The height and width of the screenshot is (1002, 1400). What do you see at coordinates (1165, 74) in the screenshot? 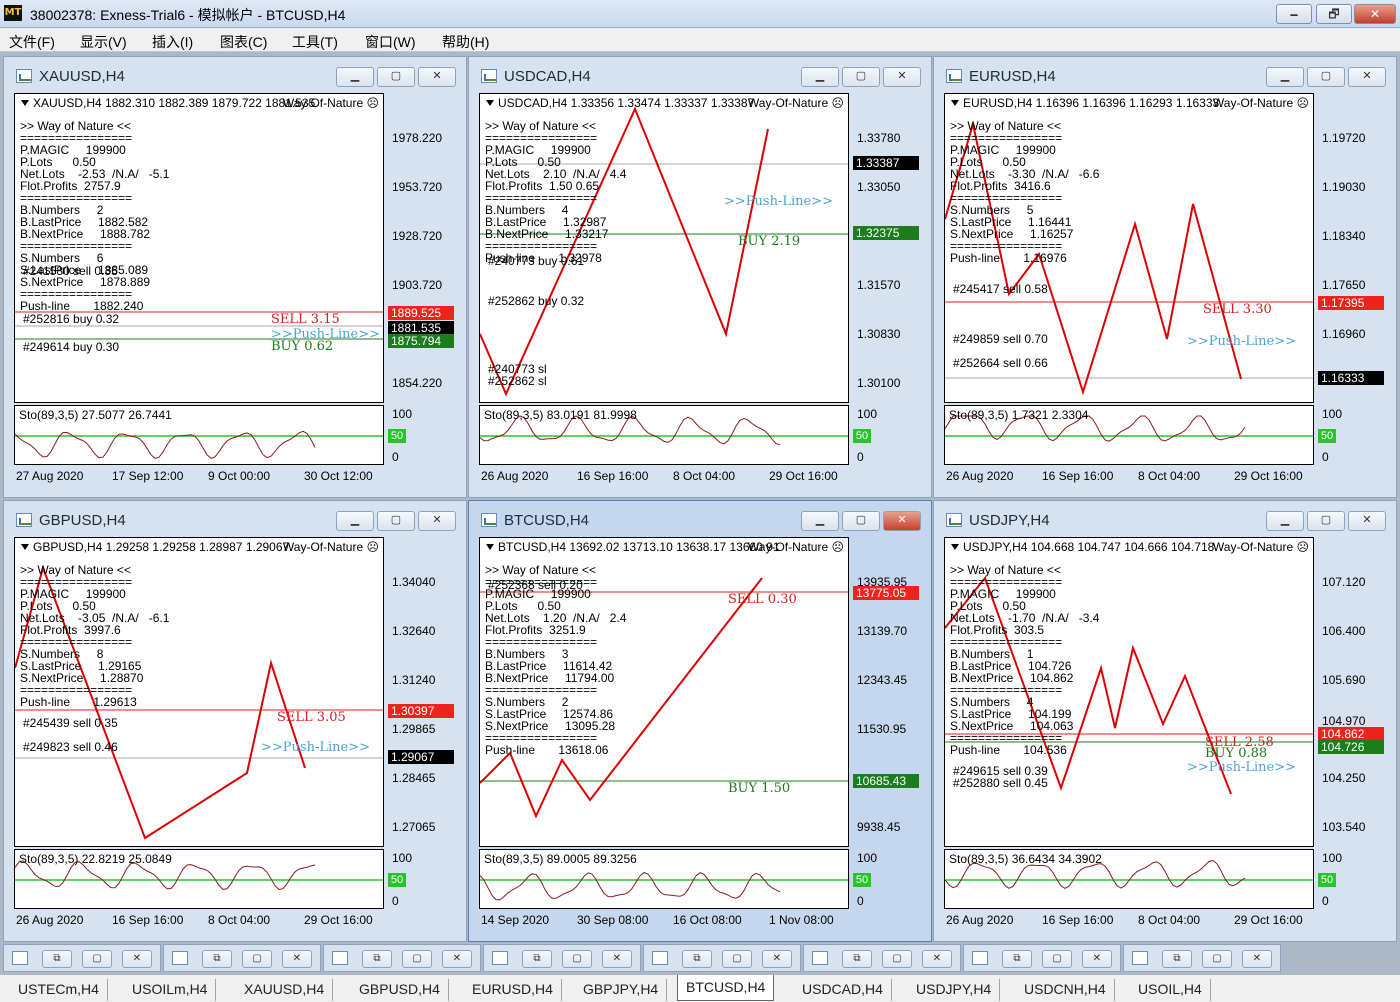
I see `chart-titlebar: EURUSD,H4 ▁ ▢ ✕` at bounding box center [1165, 74].